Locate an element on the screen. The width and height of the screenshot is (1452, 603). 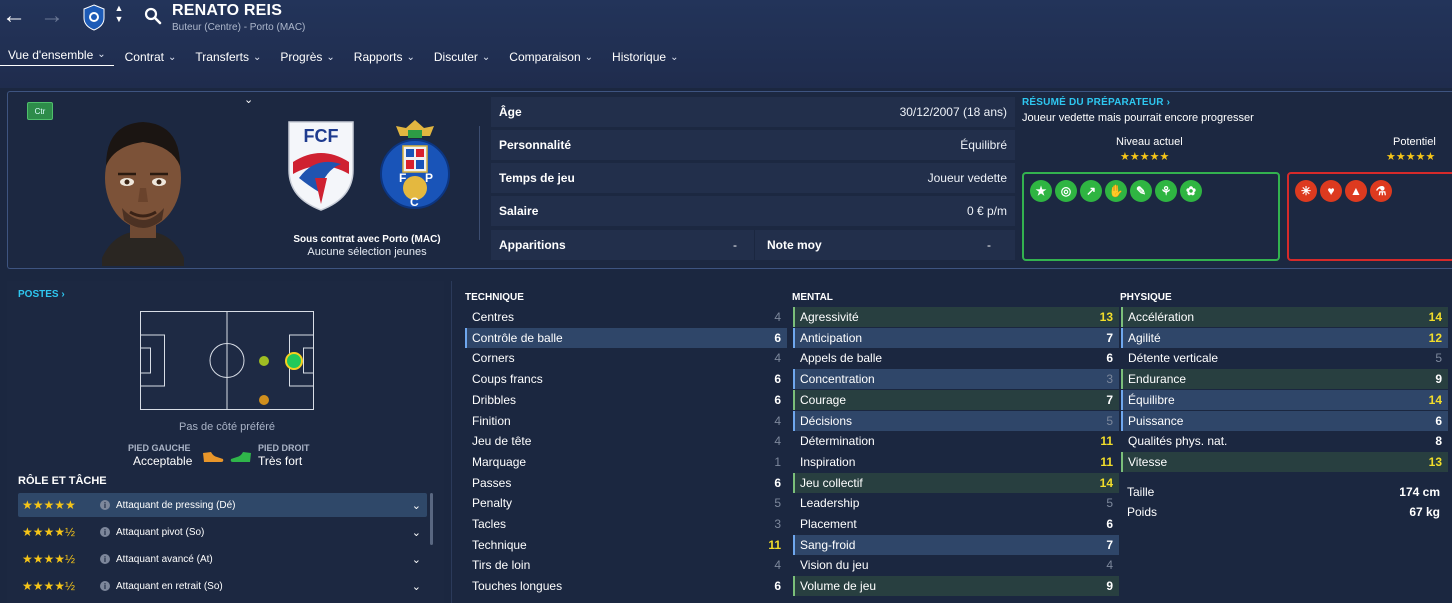
attribute-row: Puissance 6 is located at coordinates (1284, 420).